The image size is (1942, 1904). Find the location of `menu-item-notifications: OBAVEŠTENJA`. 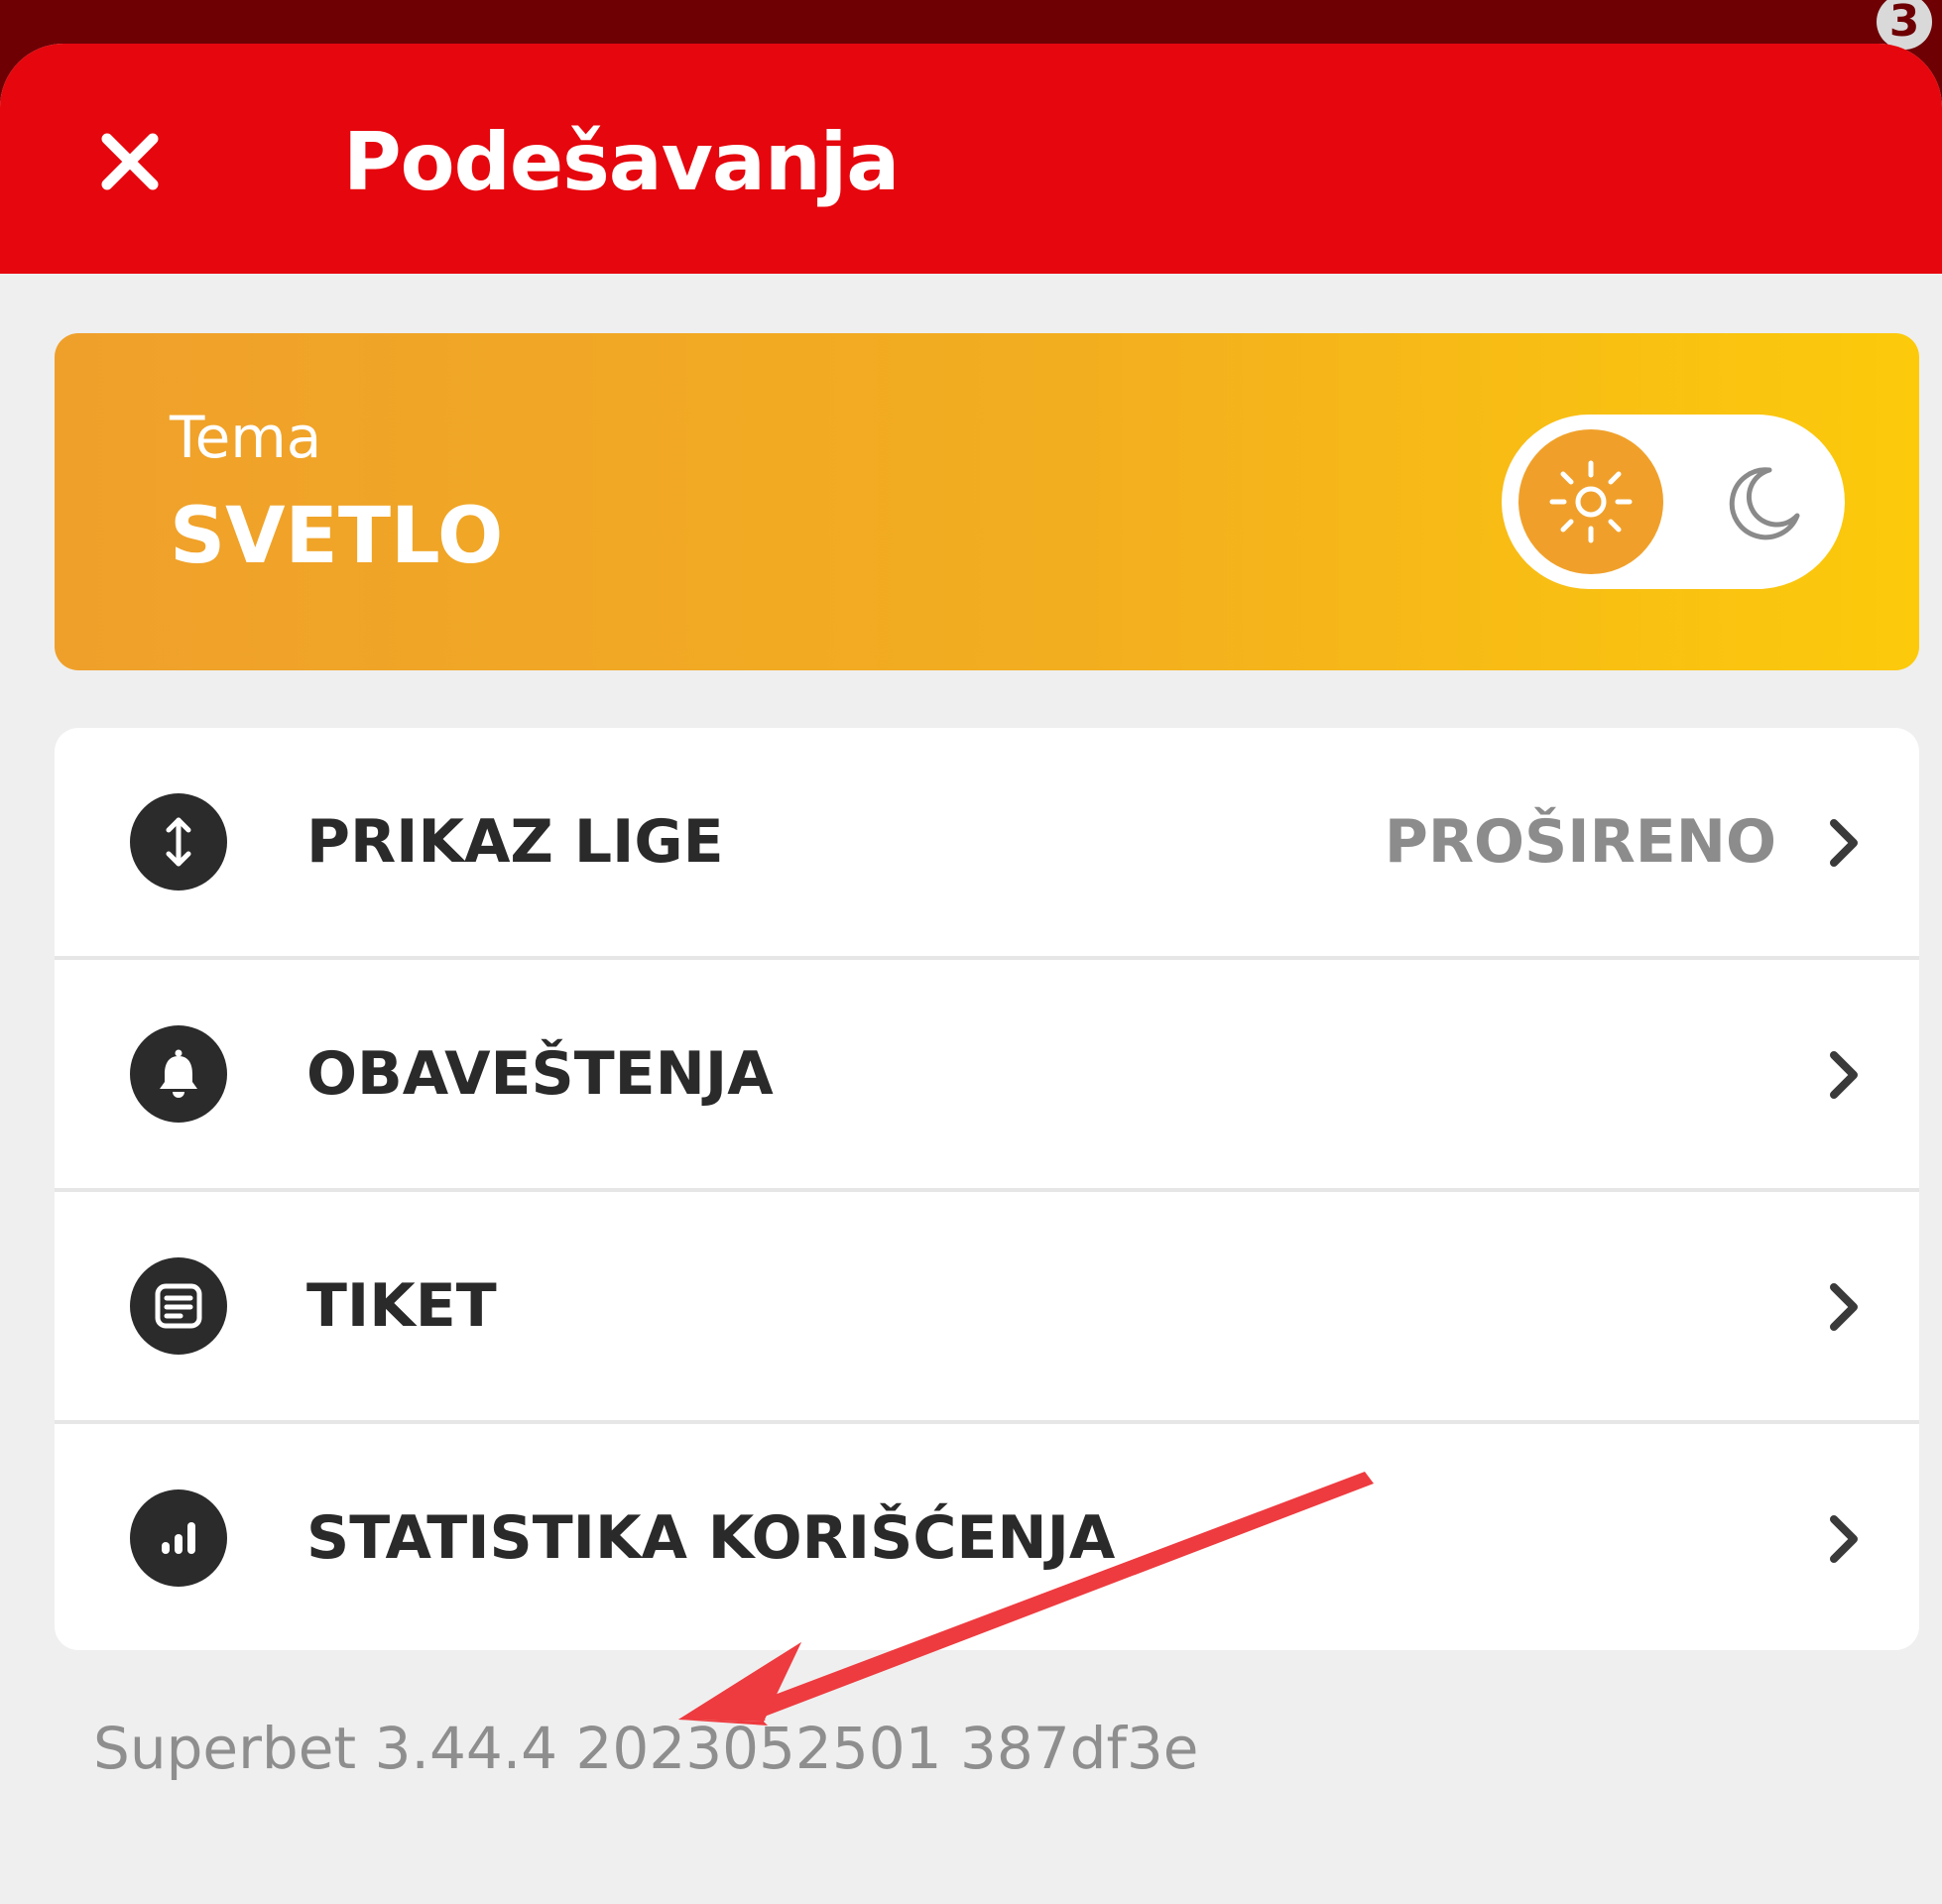

menu-item-notifications: OBAVEŠTENJA is located at coordinates (987, 1076).